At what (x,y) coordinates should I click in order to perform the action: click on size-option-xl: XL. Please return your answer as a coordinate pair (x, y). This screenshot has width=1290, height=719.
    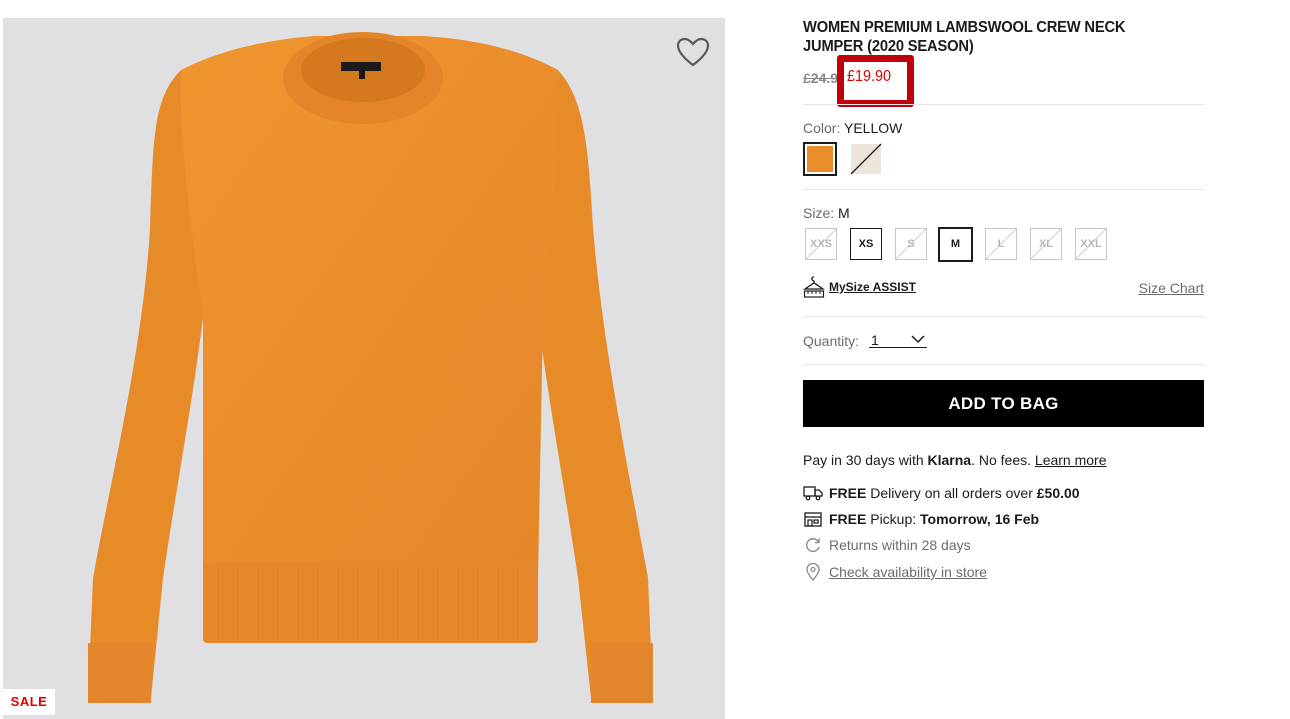
    Looking at the image, I should click on (1046, 244).